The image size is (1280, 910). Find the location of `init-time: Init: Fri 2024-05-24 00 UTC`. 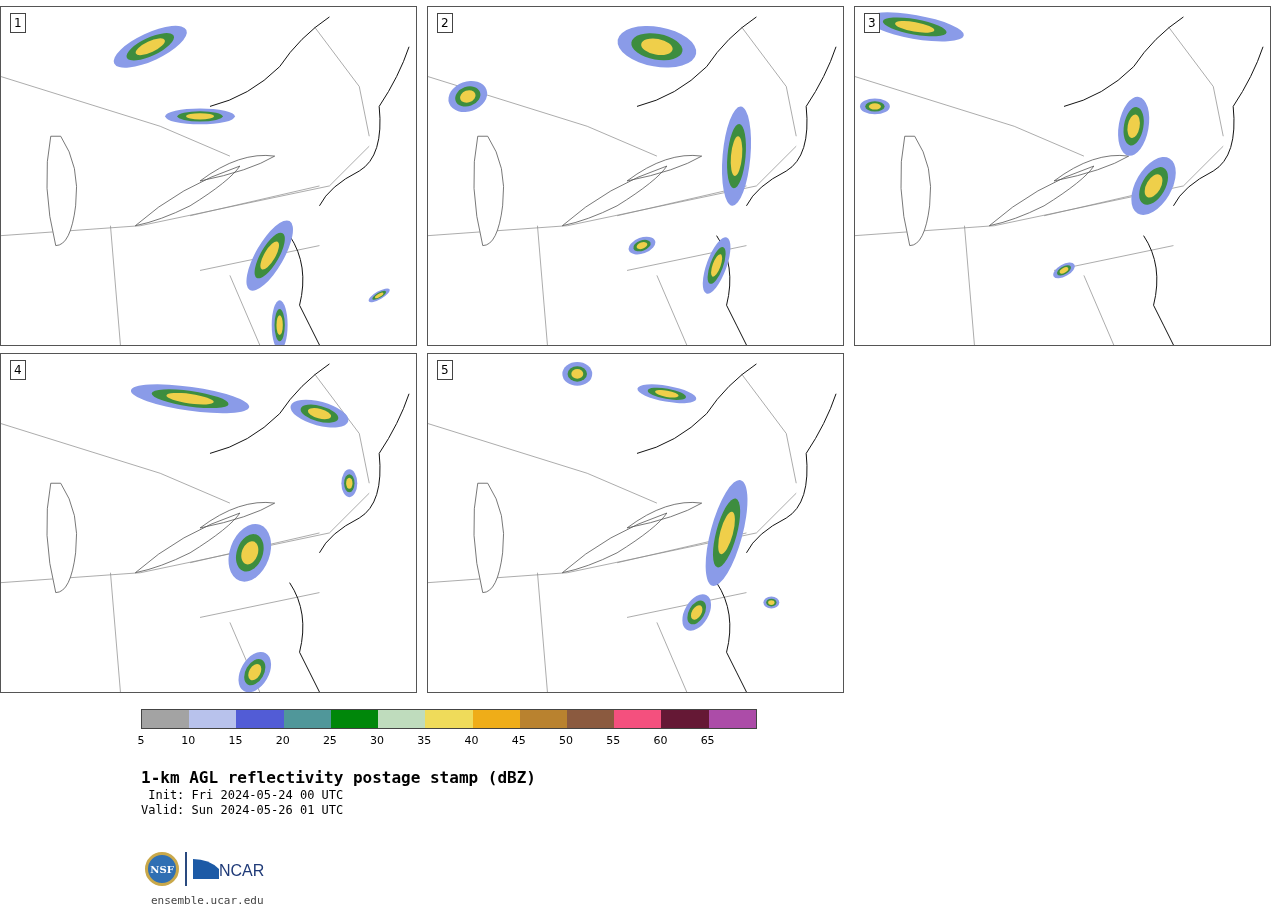

init-time: Init: Fri 2024-05-24 00 UTC is located at coordinates (246, 795).